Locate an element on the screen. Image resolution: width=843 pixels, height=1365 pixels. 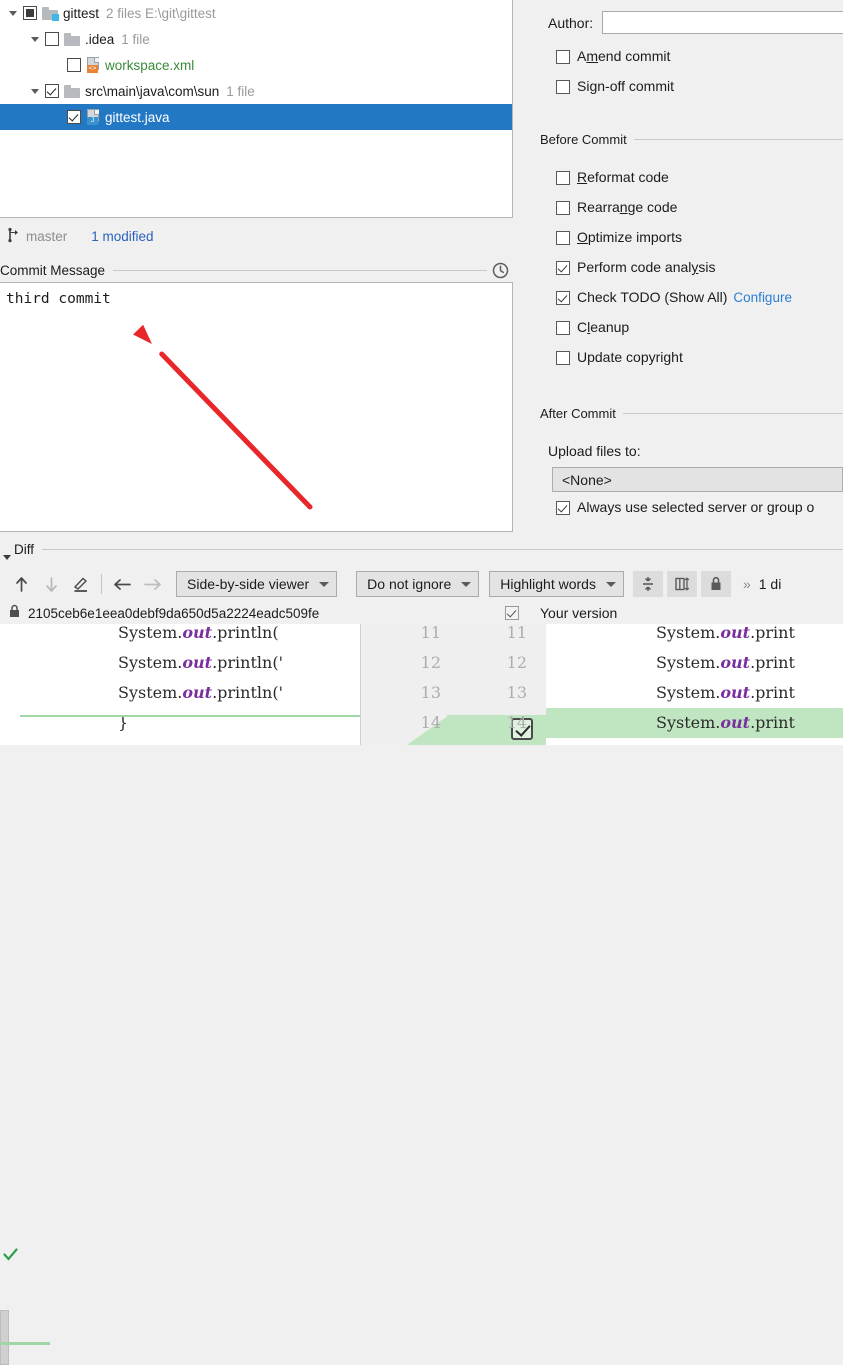
viewer-mode-select: Side-by-side viewer is located at coordinates (257, 584).